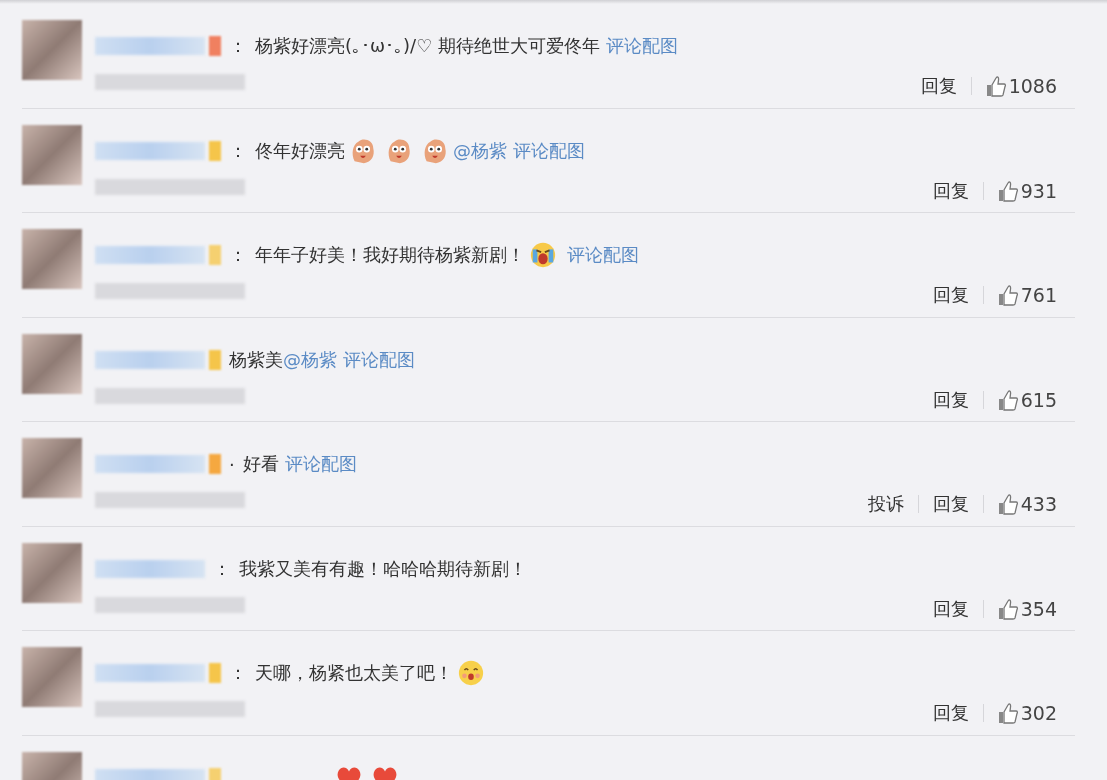 Image resolution: width=1107 pixels, height=780 pixels. What do you see at coordinates (293, 464) in the screenshot?
I see `comment-text: · 好看 评论配图` at bounding box center [293, 464].